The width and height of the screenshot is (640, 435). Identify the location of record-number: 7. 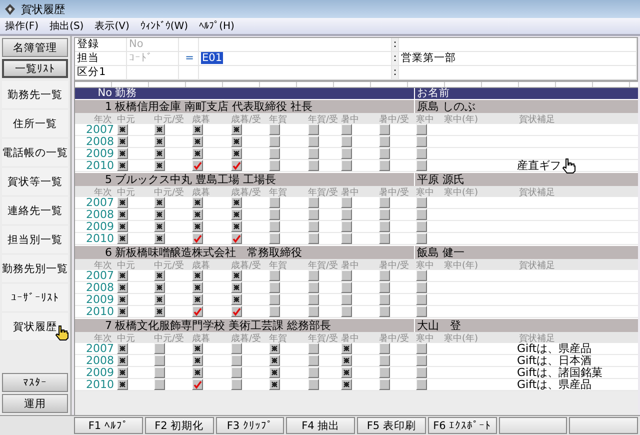
(108, 325).